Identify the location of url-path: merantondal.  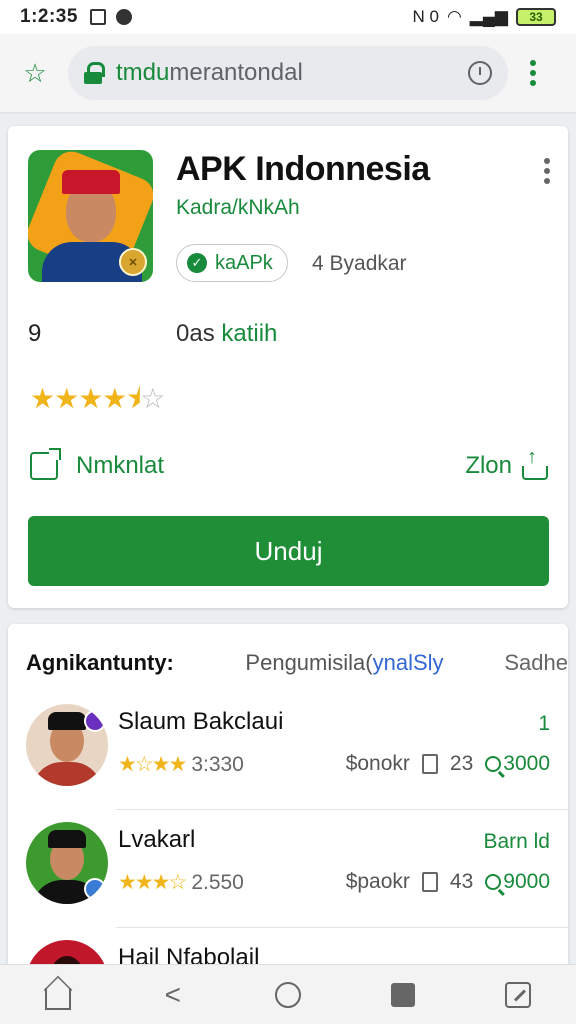
(236, 72).